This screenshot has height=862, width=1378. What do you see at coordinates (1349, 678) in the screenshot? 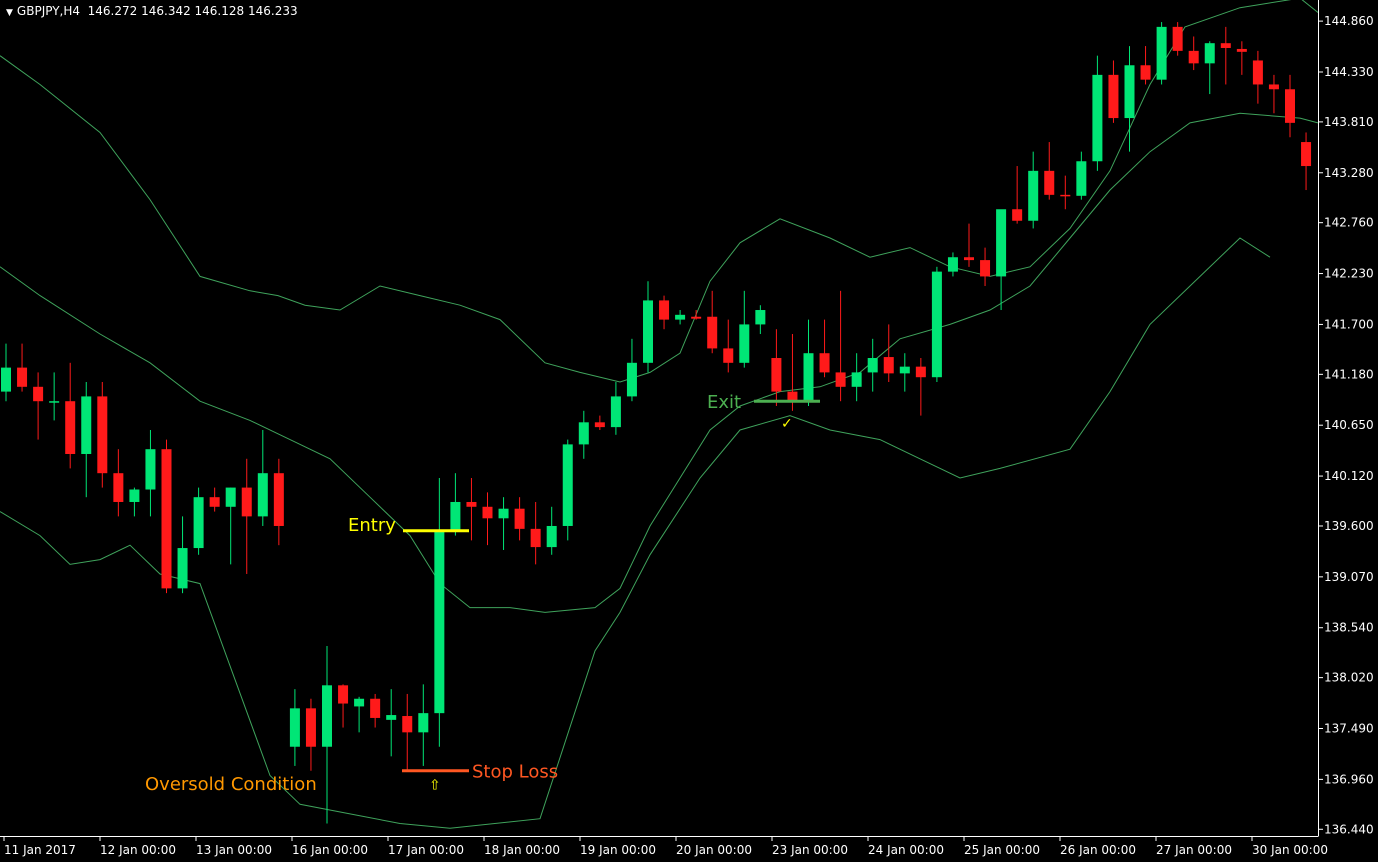
I see `y-tick-label: 138.020` at bounding box center [1349, 678].